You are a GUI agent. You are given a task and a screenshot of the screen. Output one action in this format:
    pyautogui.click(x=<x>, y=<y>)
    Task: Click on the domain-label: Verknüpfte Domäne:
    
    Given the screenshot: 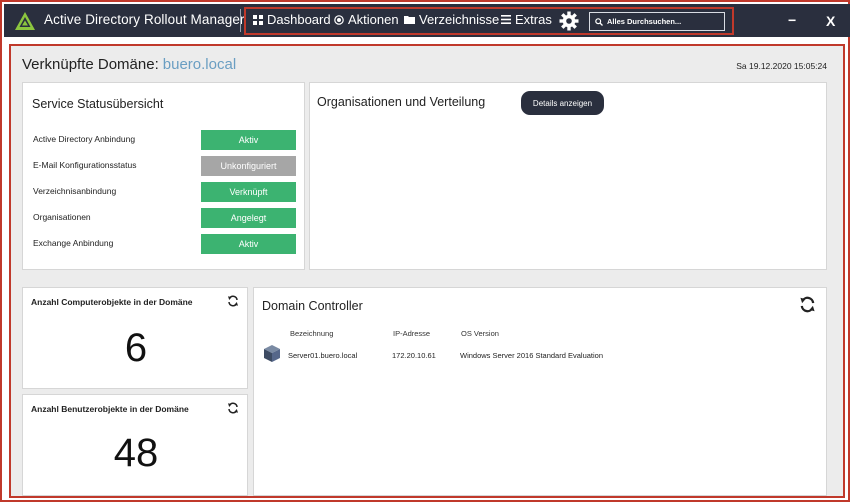 What is the action you would take?
    pyautogui.click(x=90, y=64)
    